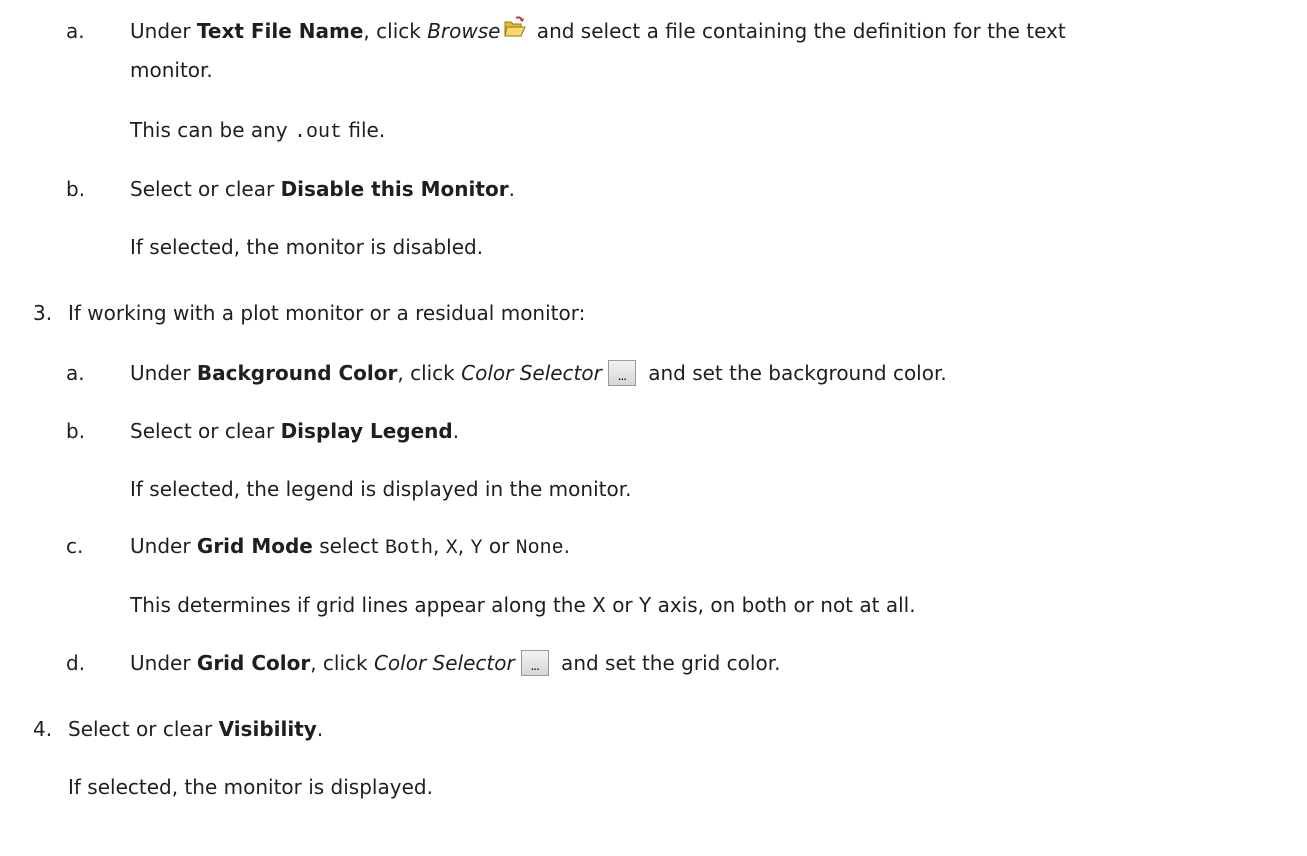 The image size is (1307, 856). Describe the element at coordinates (476, 548) in the screenshot. I see `code-text: Y` at that location.